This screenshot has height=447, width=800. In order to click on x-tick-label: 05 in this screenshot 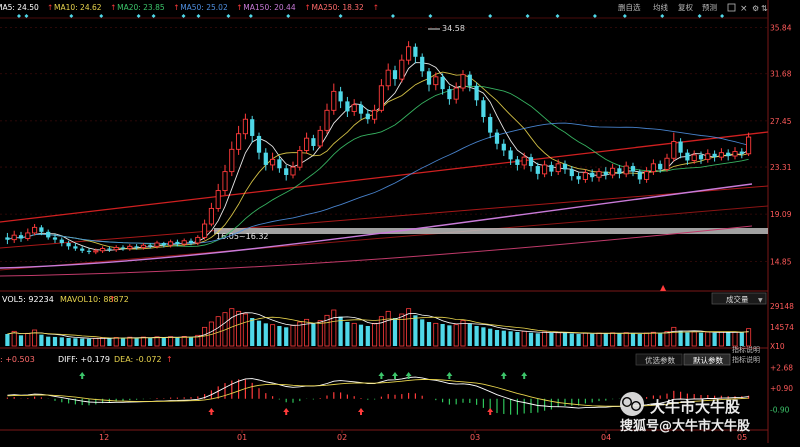, I will do `click(742, 437)`.